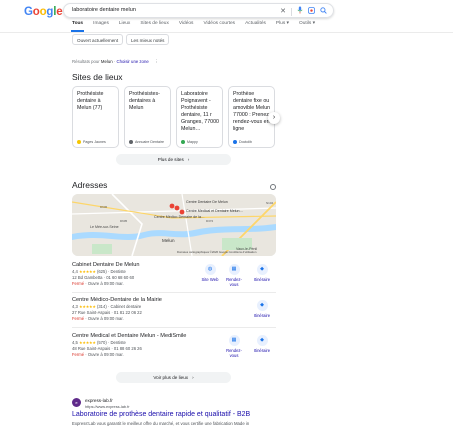 The width and height of the screenshot is (453, 427). I want to click on more-places-label: Voir plus de lieux, so click(171, 377).